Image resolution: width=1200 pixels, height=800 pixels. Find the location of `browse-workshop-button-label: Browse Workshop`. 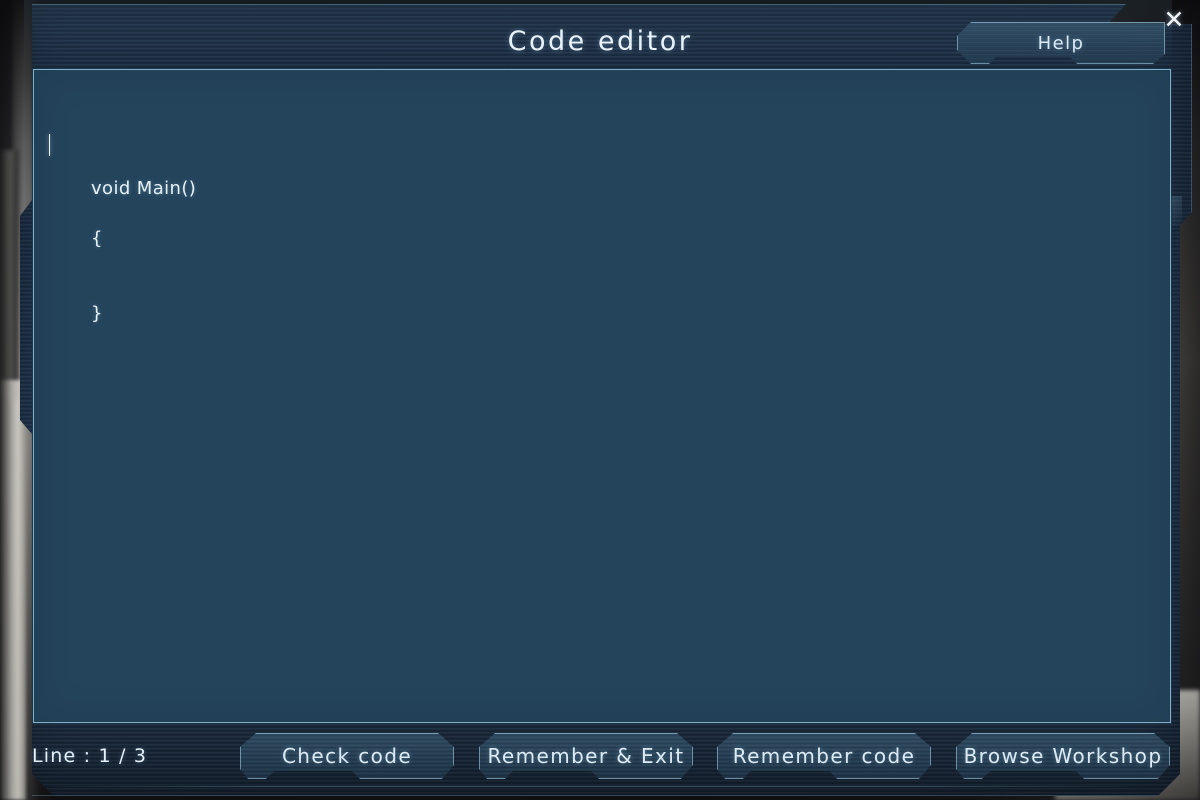

browse-workshop-button-label: Browse Workshop is located at coordinates (1063, 756).